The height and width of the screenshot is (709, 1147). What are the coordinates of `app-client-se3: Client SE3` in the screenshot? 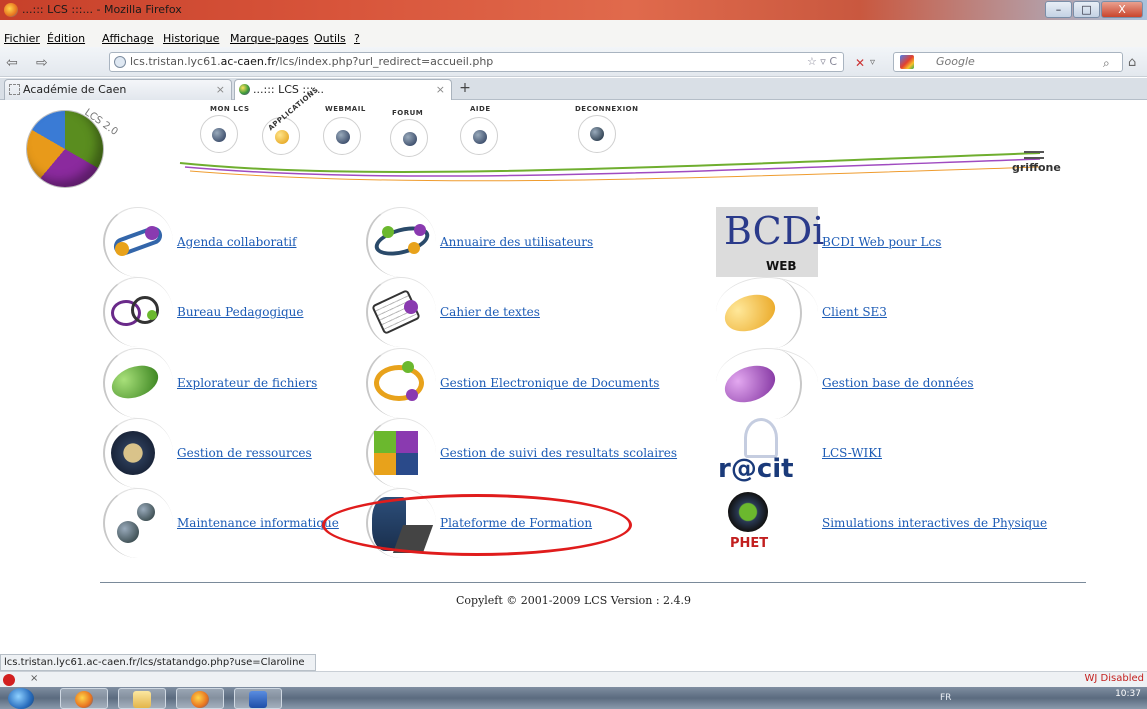 It's located at (801, 312).